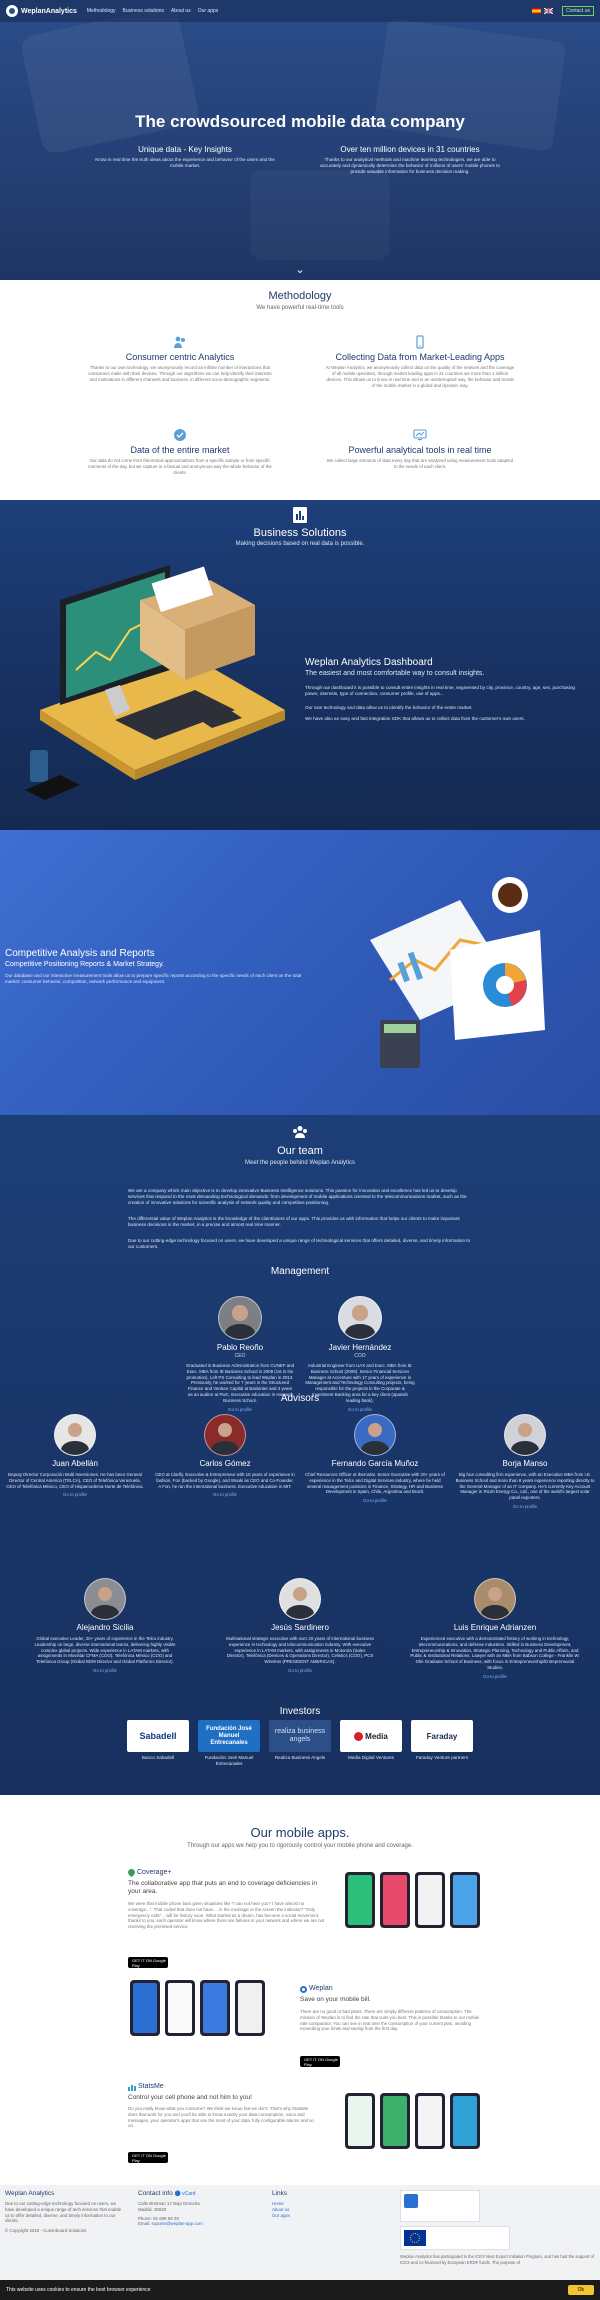 The image size is (600, 2300). What do you see at coordinates (300, 1757) in the screenshot?
I see `investor-caption: Realiza Business Angels` at bounding box center [300, 1757].